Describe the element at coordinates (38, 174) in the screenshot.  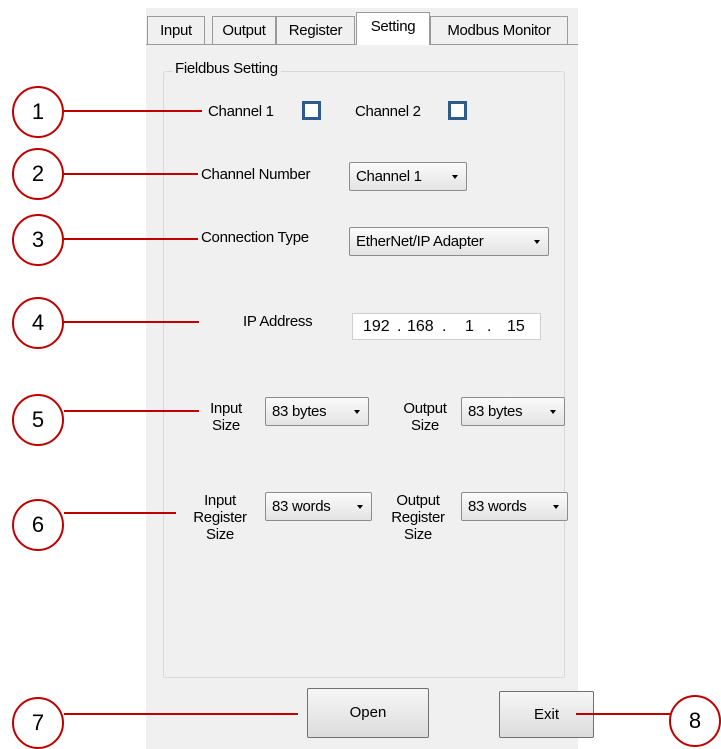
I see `callout-2: 2` at that location.